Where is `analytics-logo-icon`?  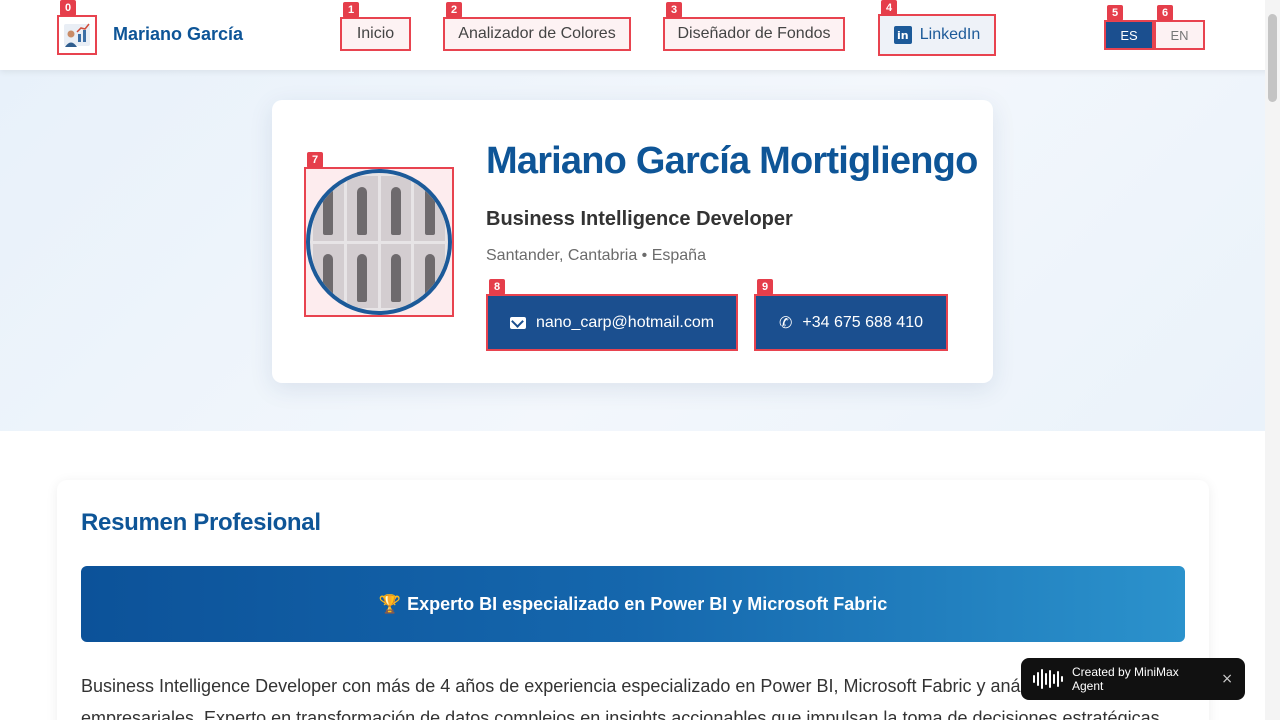
analytics-logo-icon is located at coordinates (77, 35).